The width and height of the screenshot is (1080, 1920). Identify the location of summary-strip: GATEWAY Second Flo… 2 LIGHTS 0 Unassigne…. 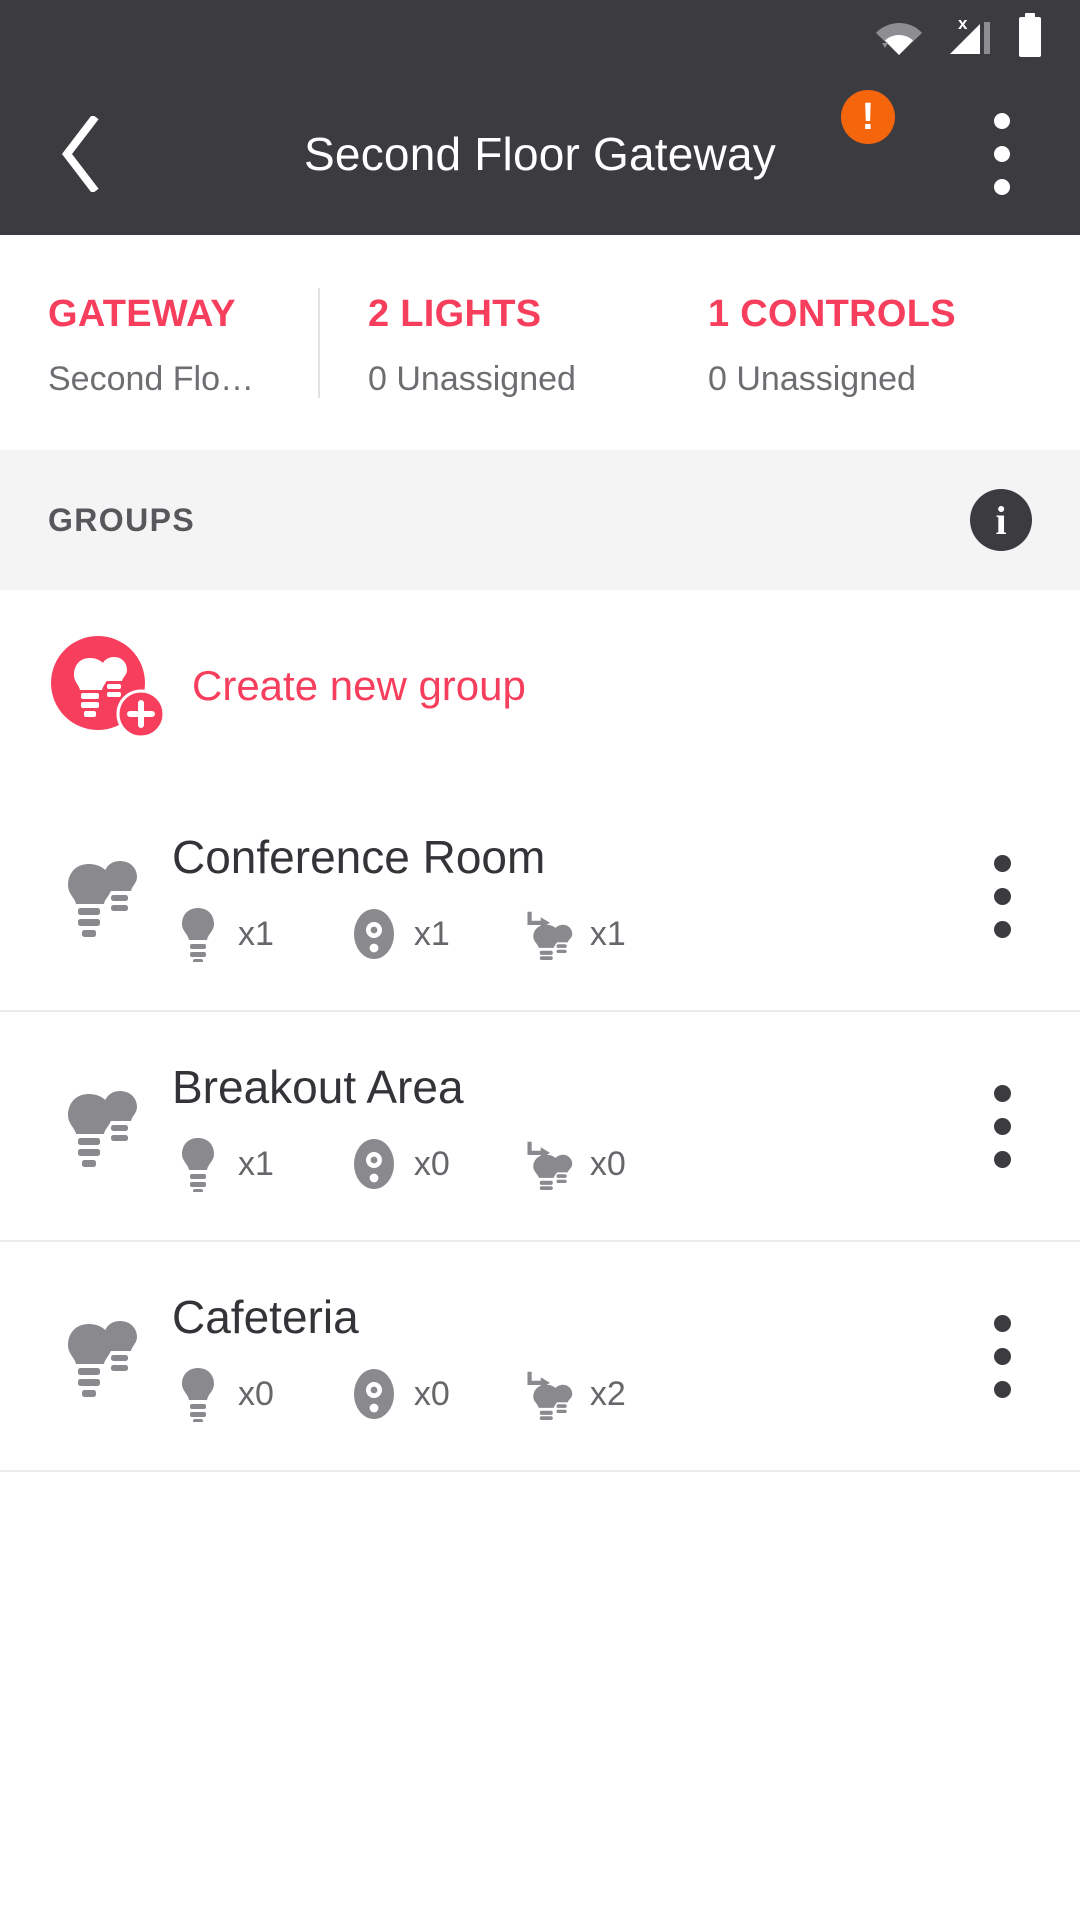
(540, 342).